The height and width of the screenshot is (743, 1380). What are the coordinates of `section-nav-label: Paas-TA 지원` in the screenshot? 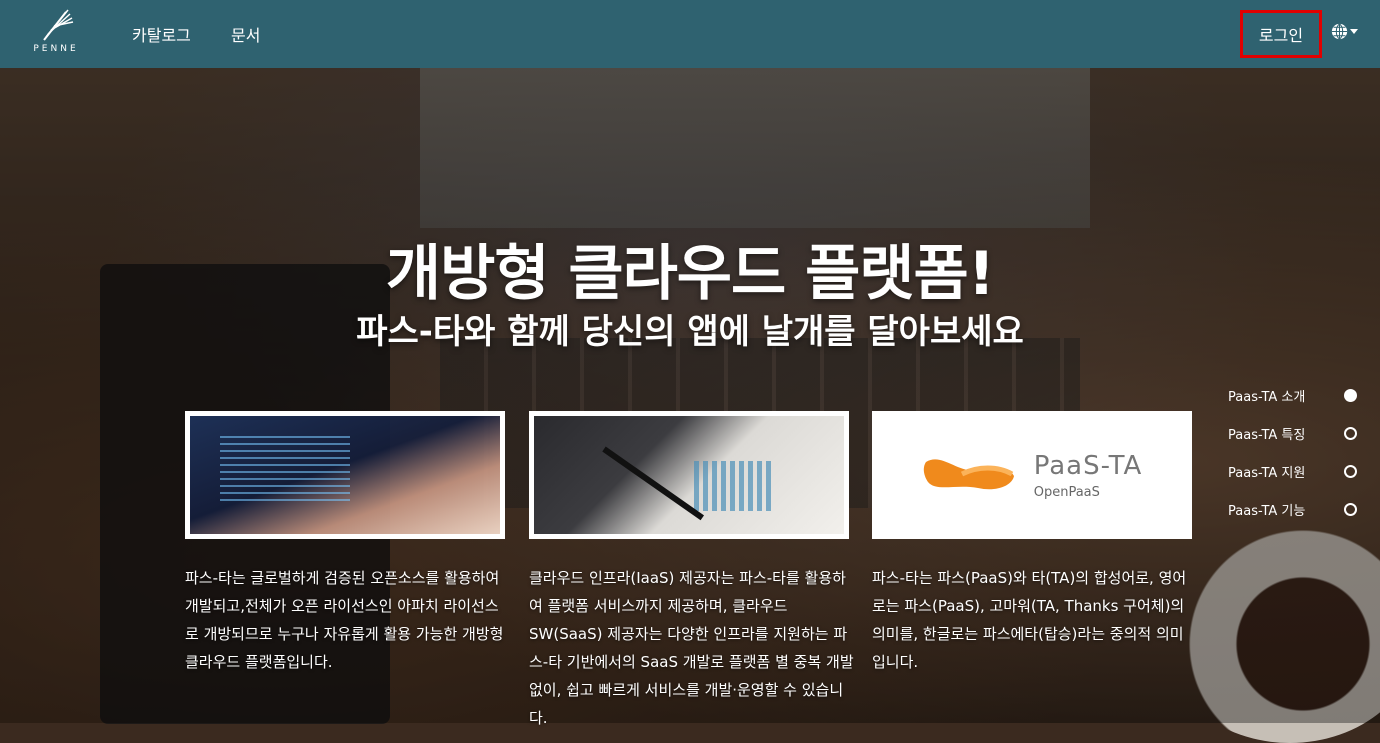 It's located at (1267, 473).